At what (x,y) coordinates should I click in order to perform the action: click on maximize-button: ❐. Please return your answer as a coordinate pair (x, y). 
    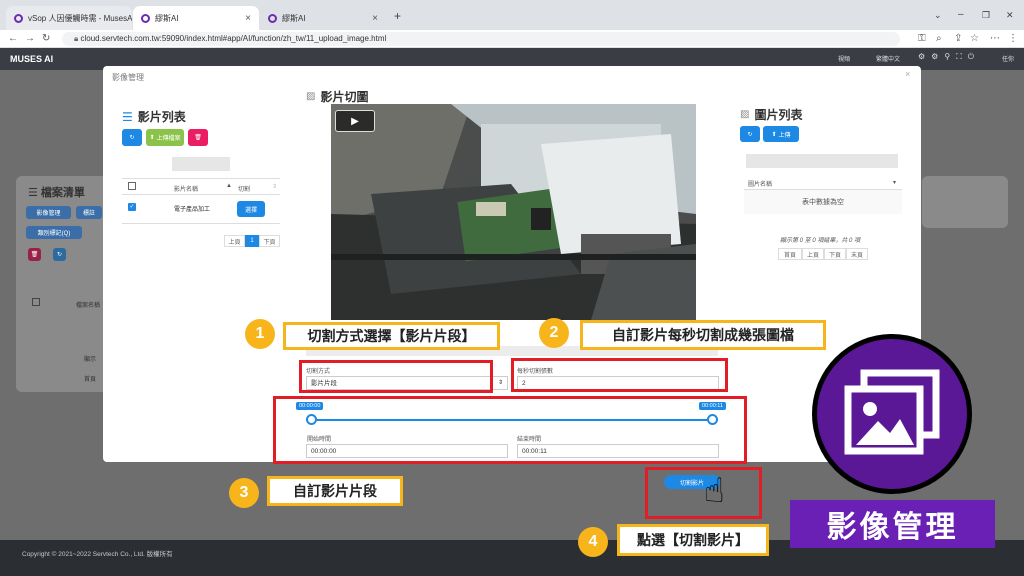
    Looking at the image, I should click on (986, 15).